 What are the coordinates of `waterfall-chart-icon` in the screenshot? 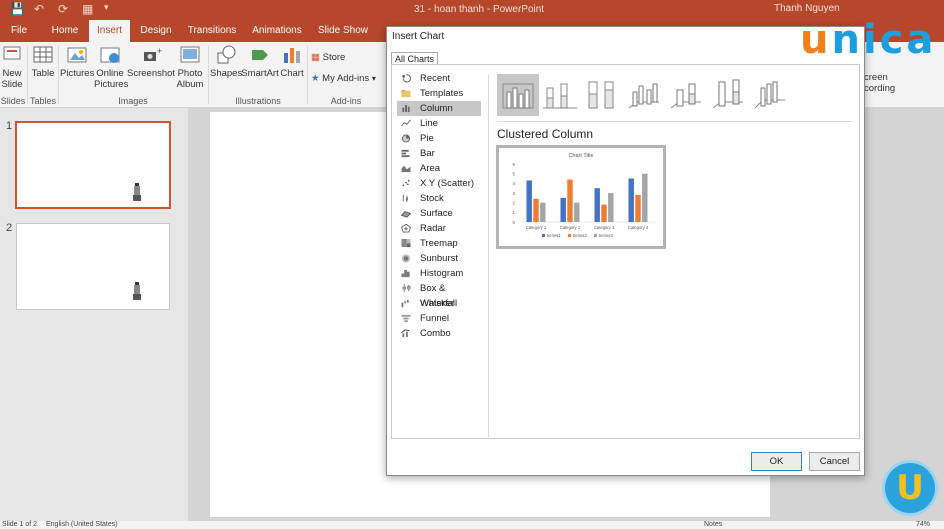 It's located at (405, 303).